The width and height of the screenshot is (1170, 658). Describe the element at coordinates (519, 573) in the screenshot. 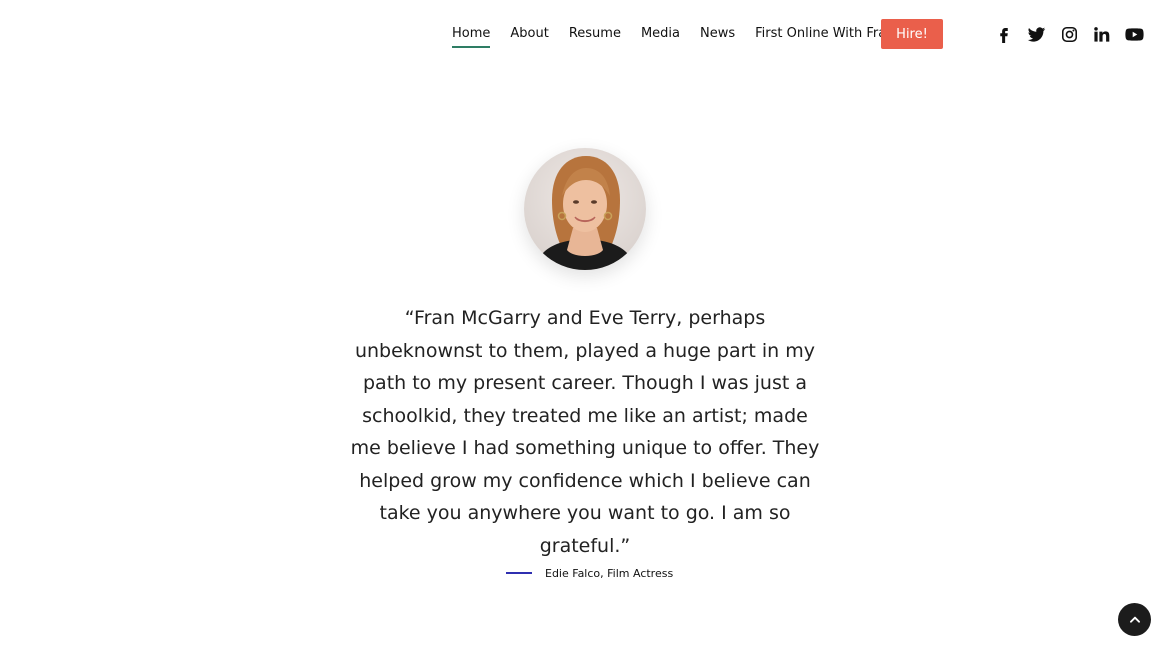

I see `author-divider-line` at that location.